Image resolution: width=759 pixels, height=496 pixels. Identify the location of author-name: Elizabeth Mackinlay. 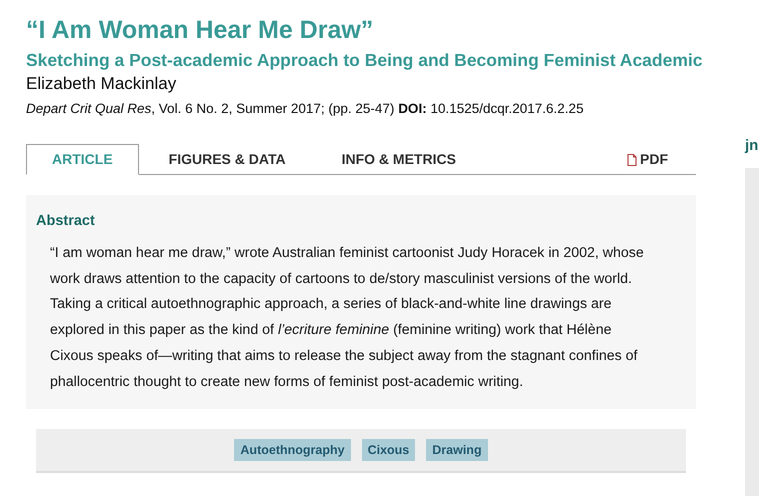
(102, 84).